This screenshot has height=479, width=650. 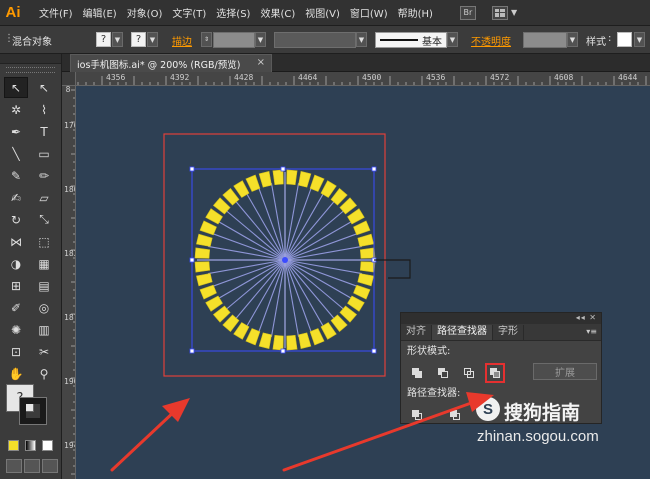 I want to click on tab-pathfinder: 路径查找器, so click(x=462, y=332).